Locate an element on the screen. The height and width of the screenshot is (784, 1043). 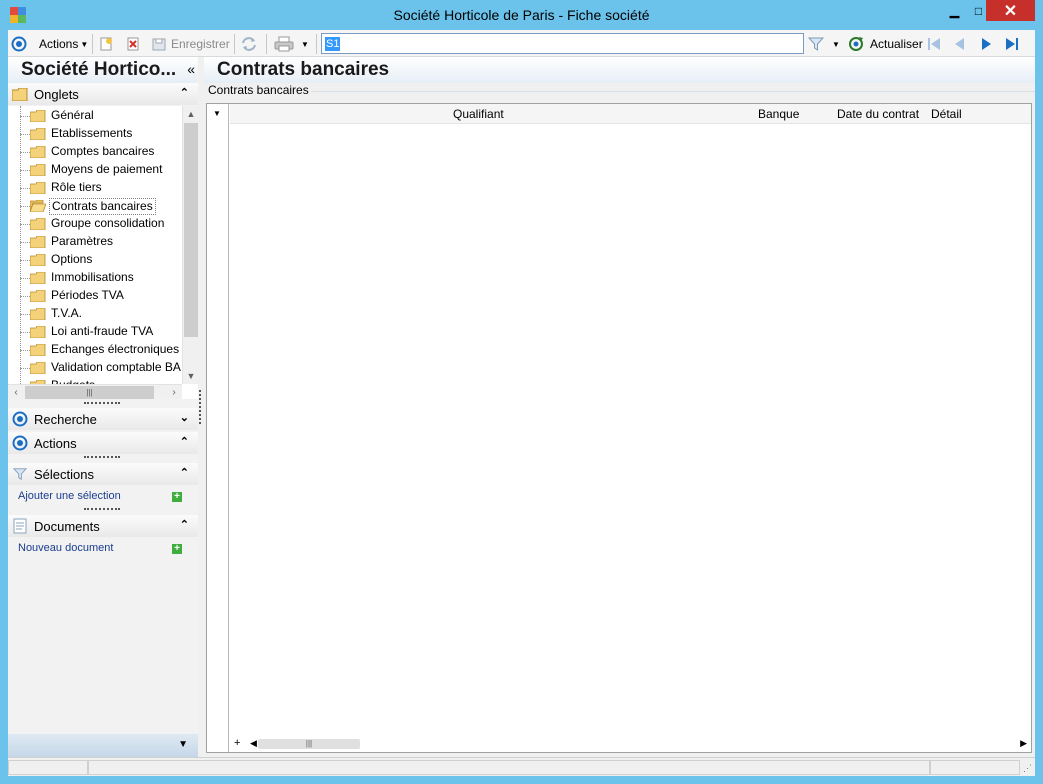
next-record-button is located at coordinates (986, 44).